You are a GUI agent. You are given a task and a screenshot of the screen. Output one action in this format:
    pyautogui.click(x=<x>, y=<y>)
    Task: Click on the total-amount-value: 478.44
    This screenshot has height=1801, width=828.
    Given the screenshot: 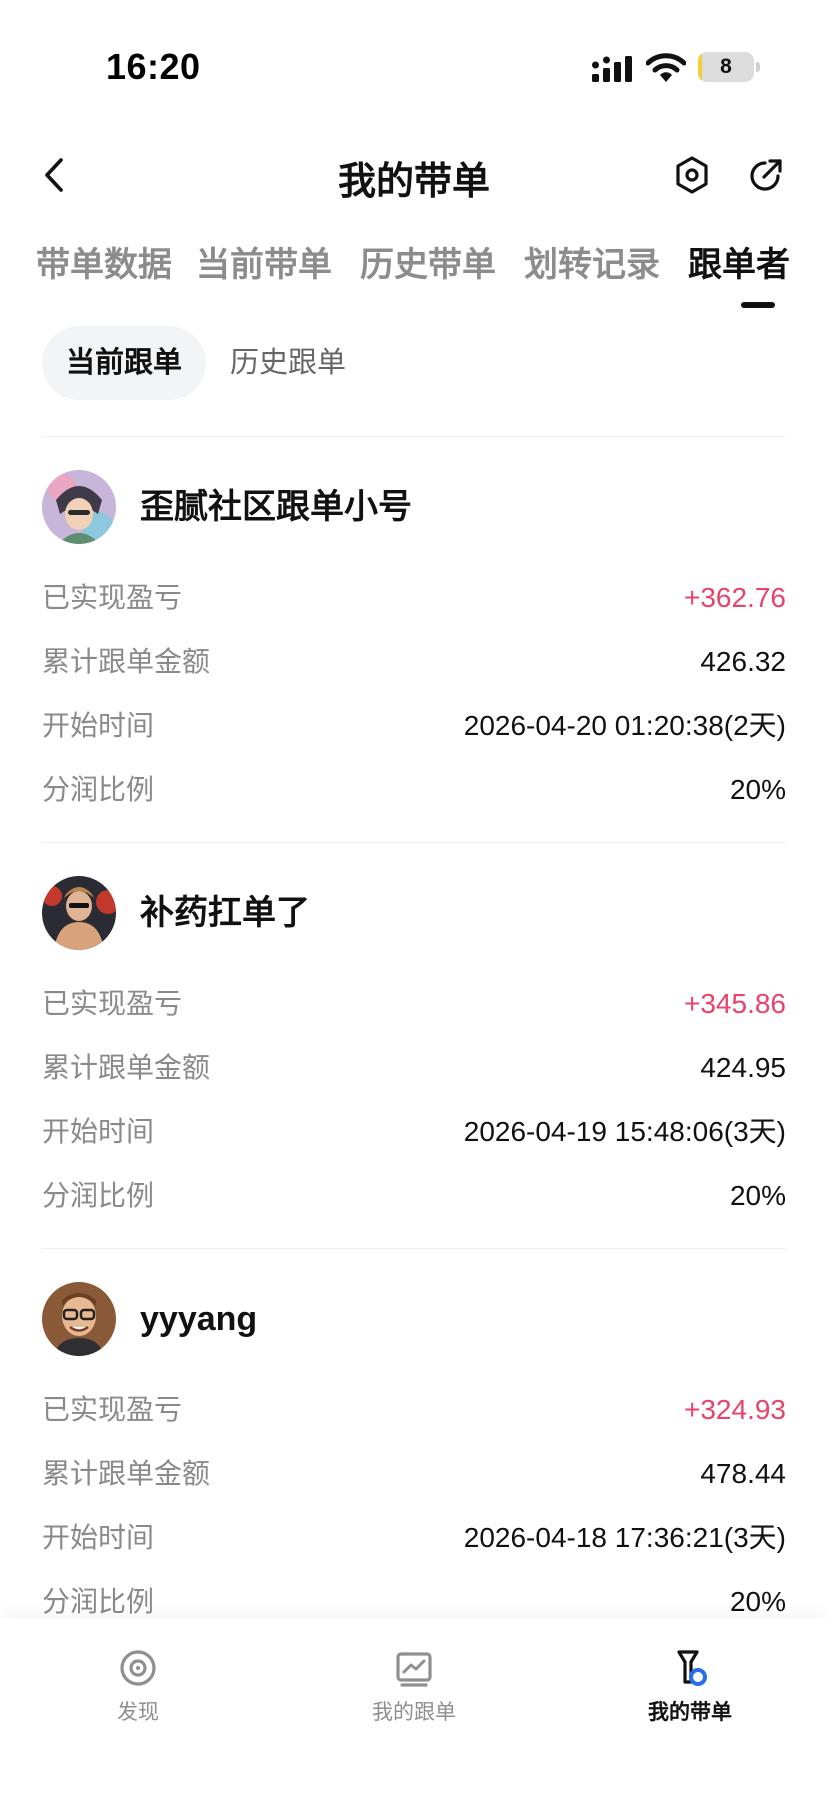 What is the action you would take?
    pyautogui.click(x=743, y=1473)
    